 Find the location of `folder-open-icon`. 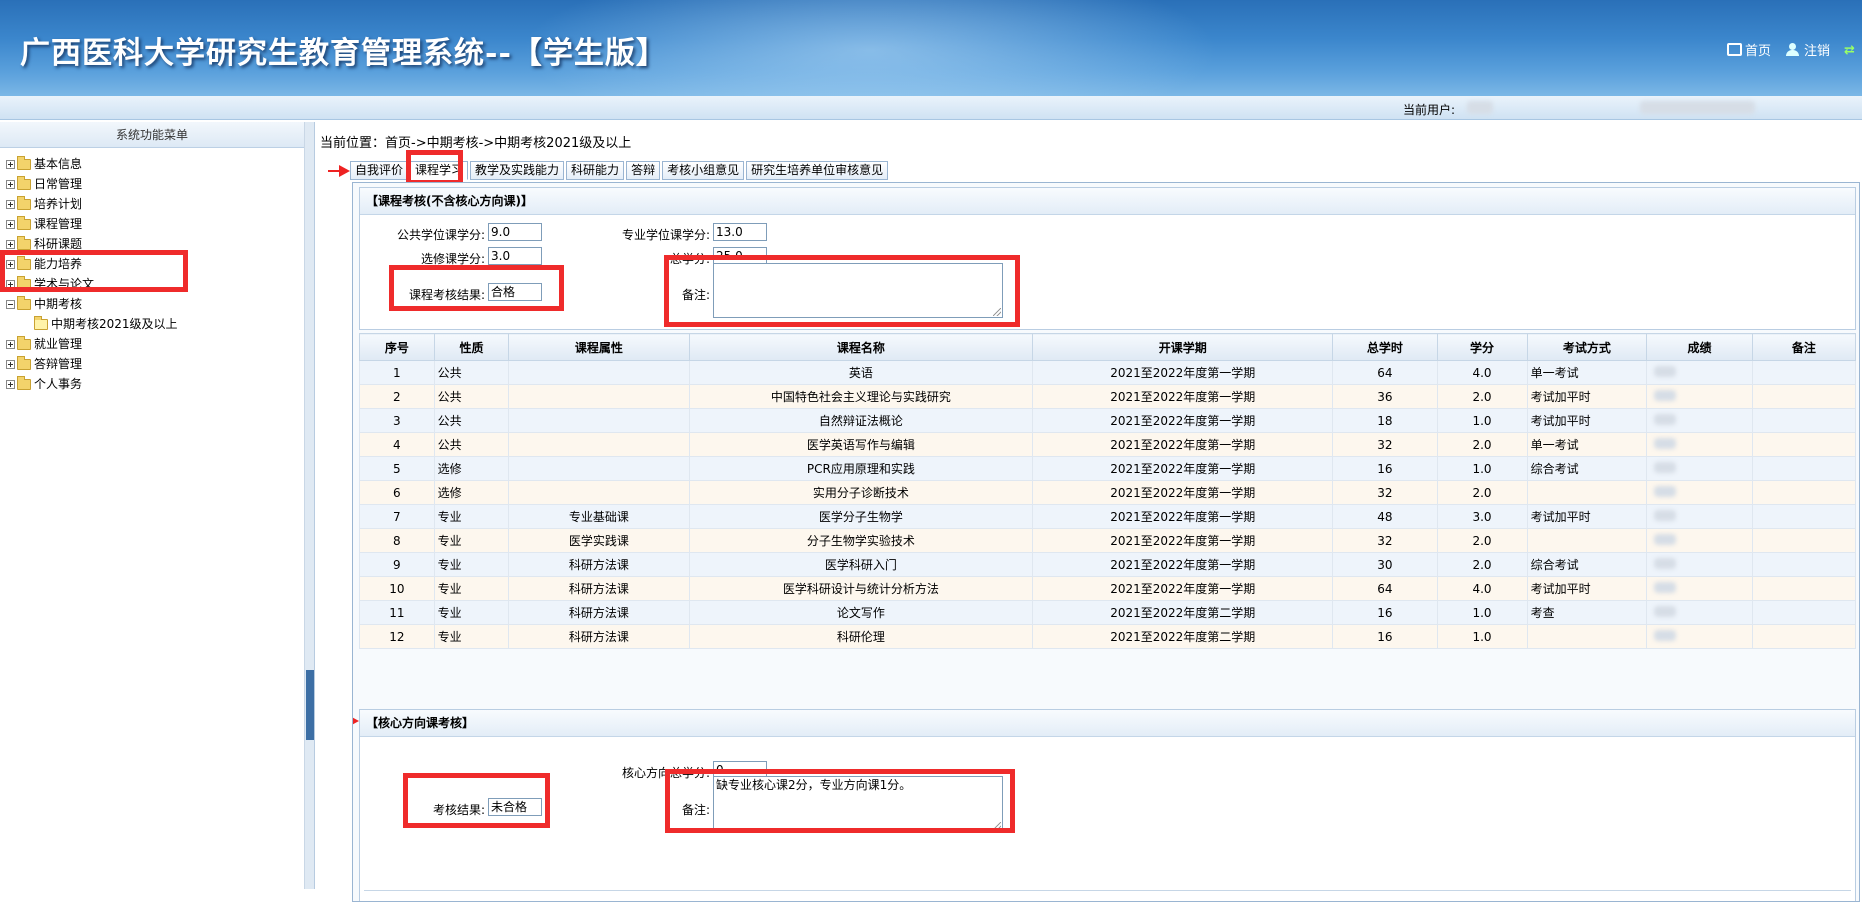

folder-open-icon is located at coordinates (24, 302).